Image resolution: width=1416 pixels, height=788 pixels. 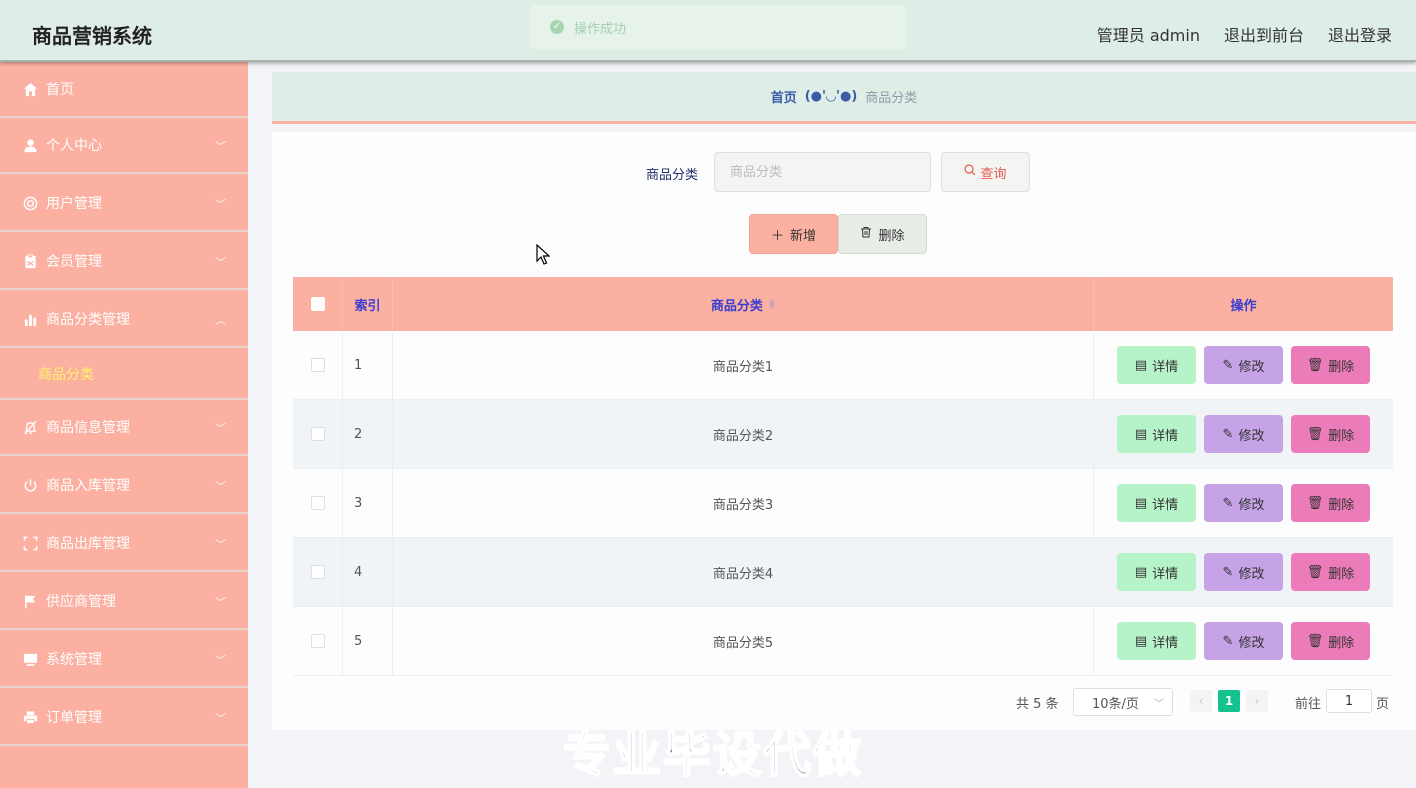 I want to click on prev-page-button: ‹, so click(x=1201, y=701).